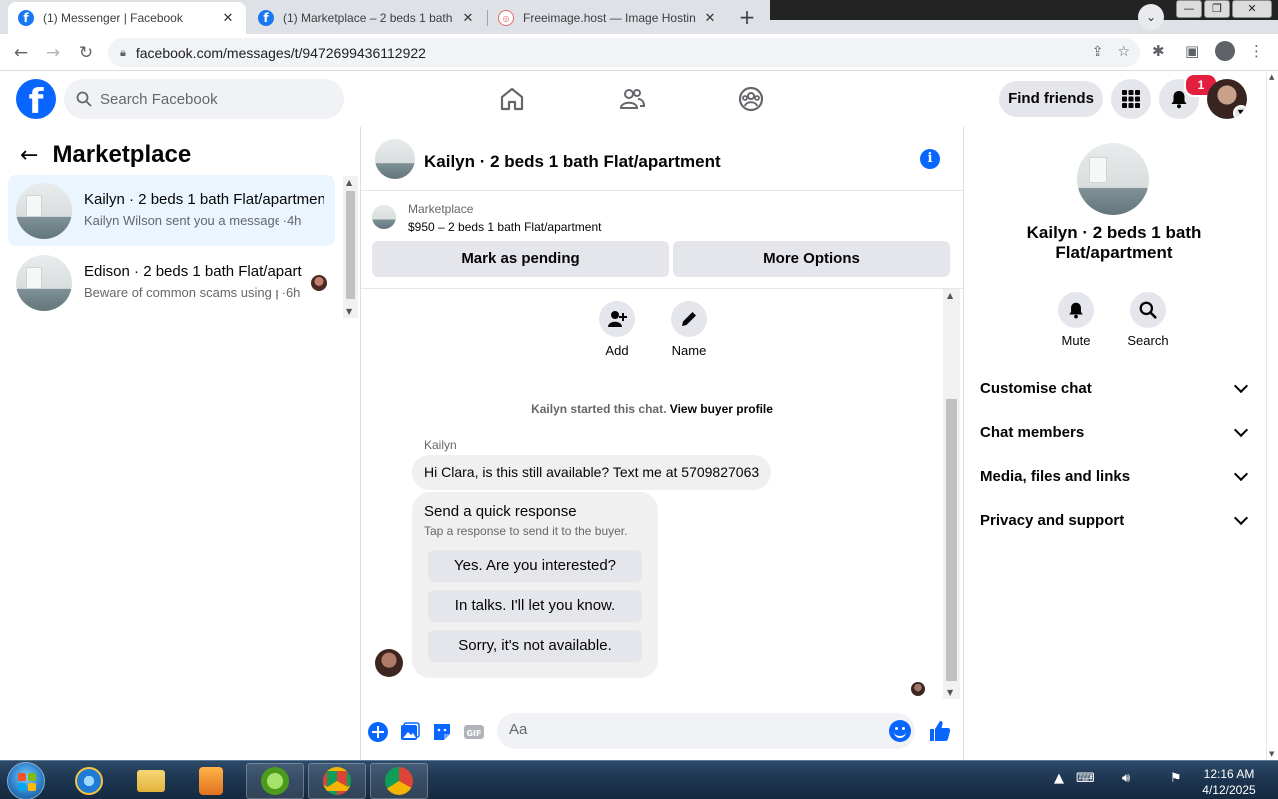 This screenshot has height=799, width=1278. I want to click on lock-icon: 🔒︎, so click(123, 53).